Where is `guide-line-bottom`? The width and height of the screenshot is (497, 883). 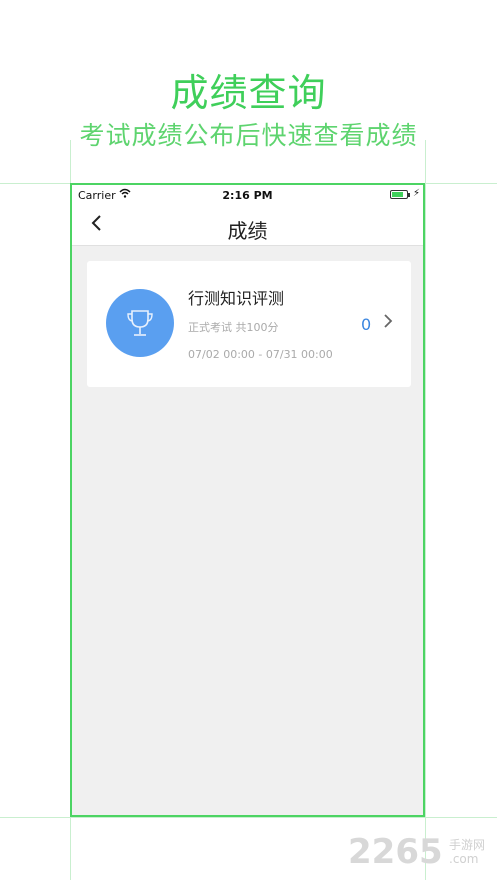
guide-line-bottom is located at coordinates (248, 817).